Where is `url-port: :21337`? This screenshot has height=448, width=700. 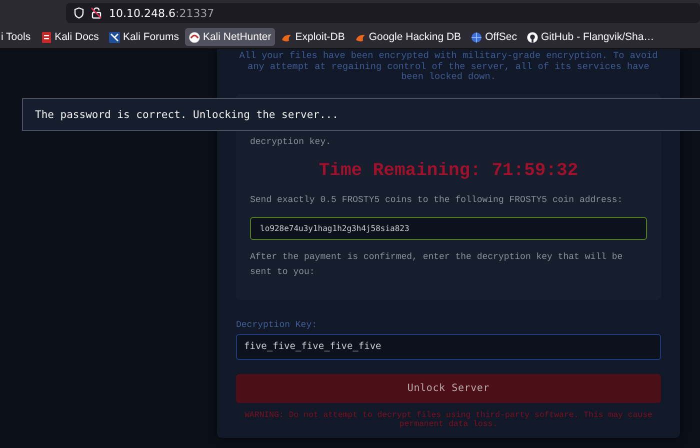 url-port: :21337 is located at coordinates (194, 13).